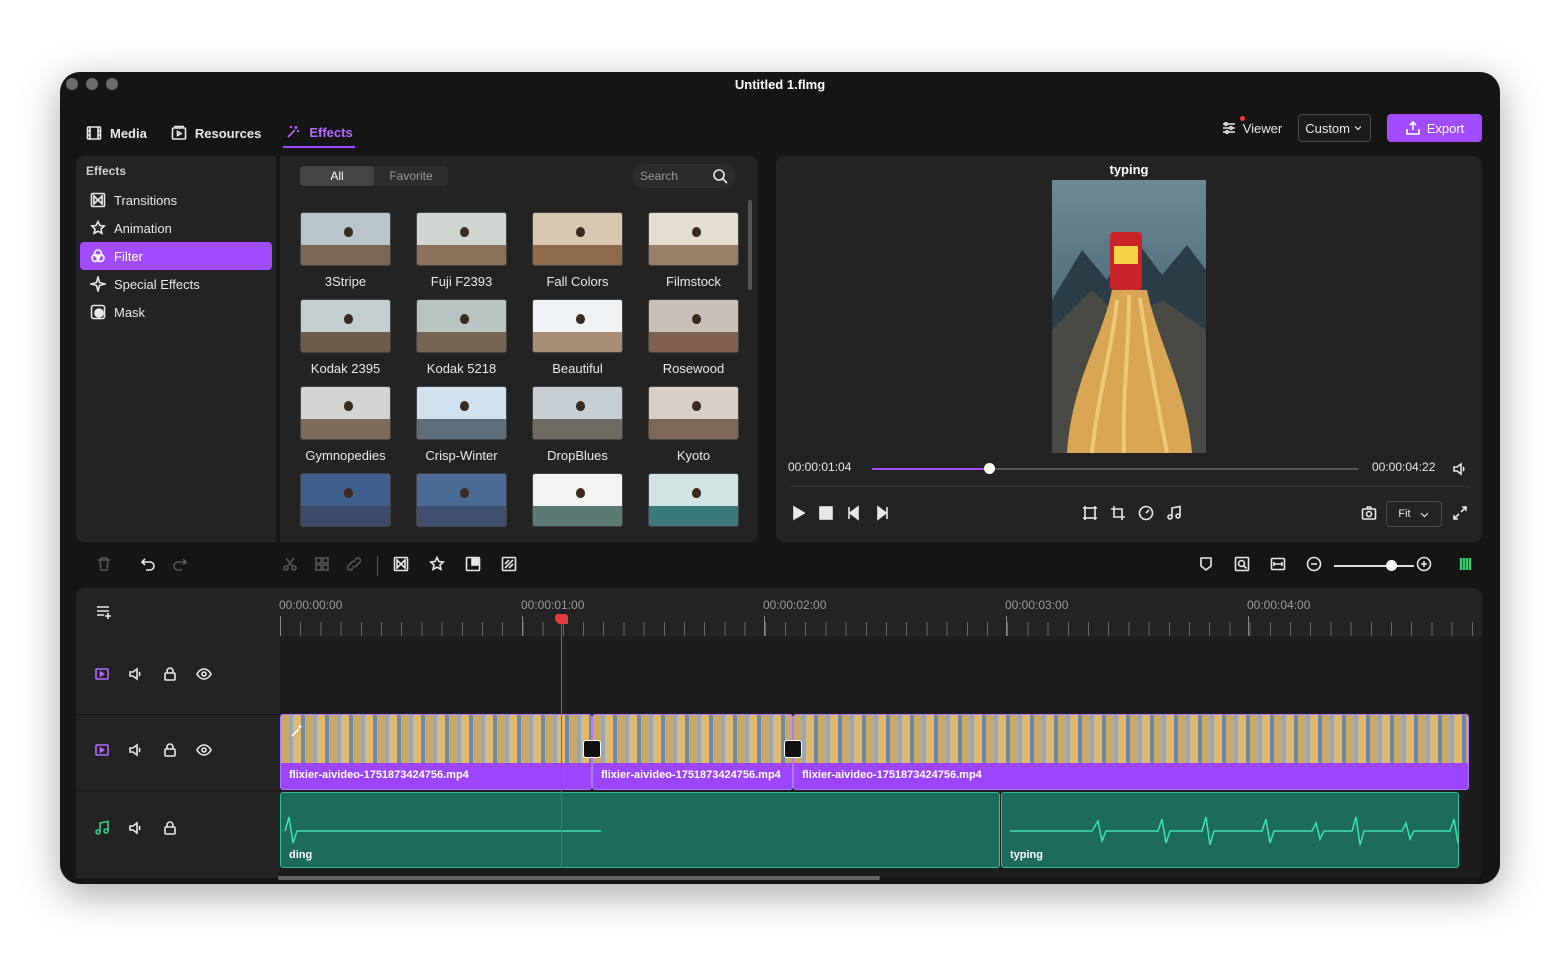 This screenshot has height=964, width=1560. What do you see at coordinates (509, 564) in the screenshot?
I see `filter-adjust-icon` at bounding box center [509, 564].